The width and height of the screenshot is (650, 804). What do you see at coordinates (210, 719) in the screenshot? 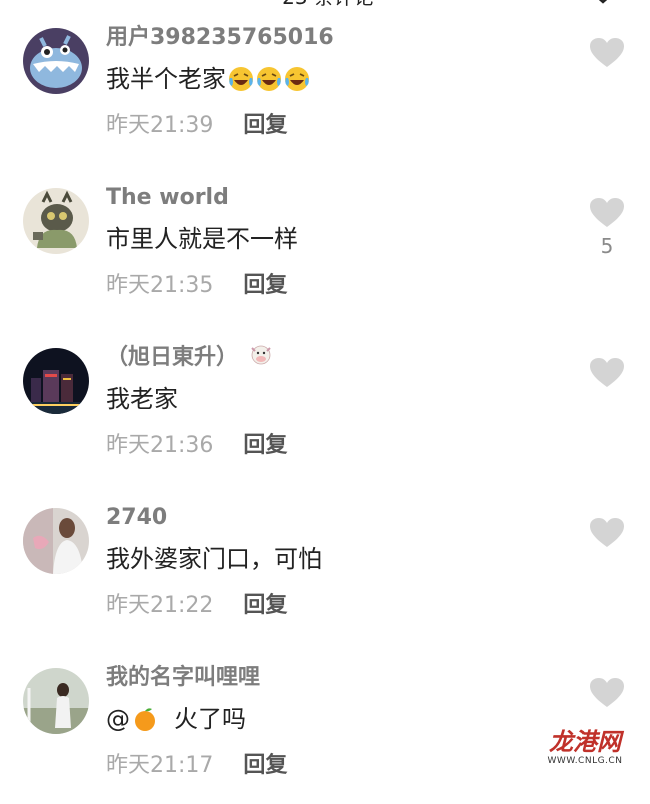
I see `comment-text-body: 火了吗` at bounding box center [210, 719].